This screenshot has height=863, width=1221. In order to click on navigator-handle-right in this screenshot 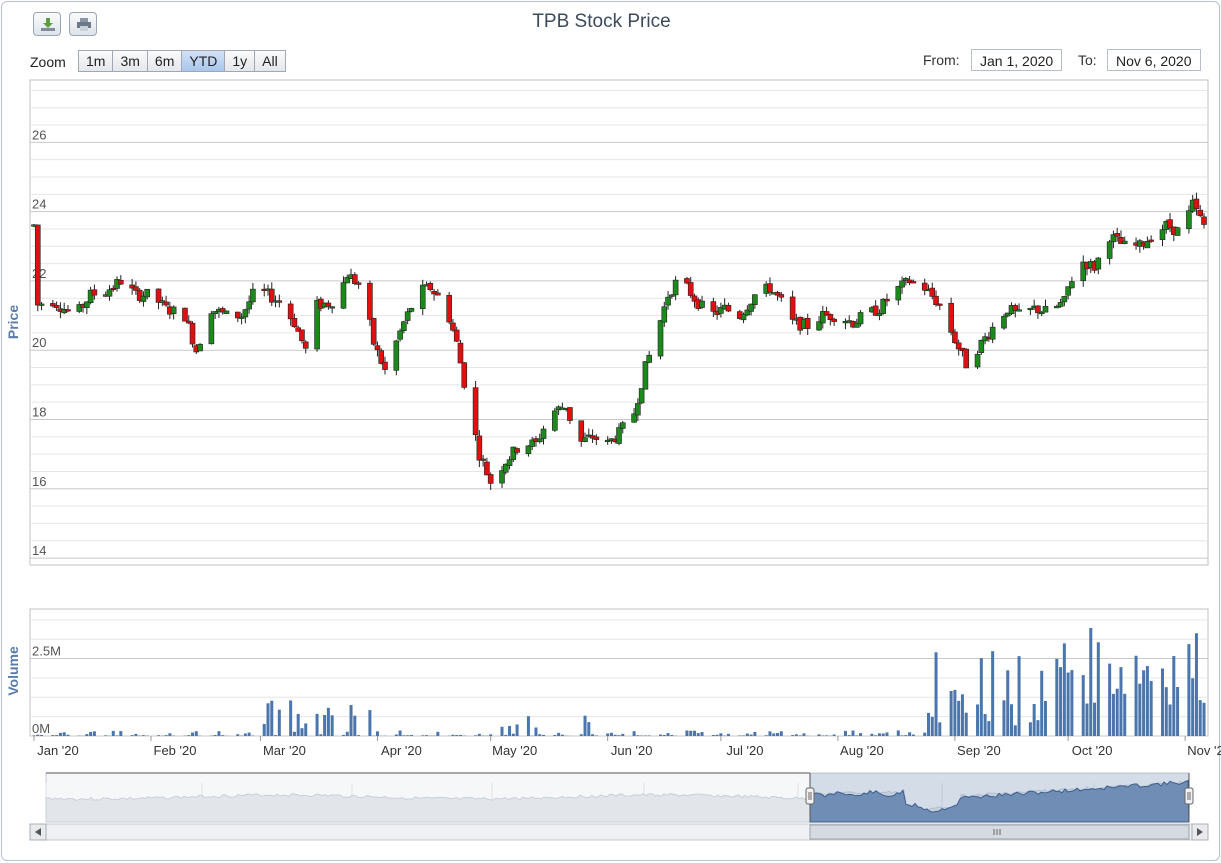, I will do `click(1189, 796)`.